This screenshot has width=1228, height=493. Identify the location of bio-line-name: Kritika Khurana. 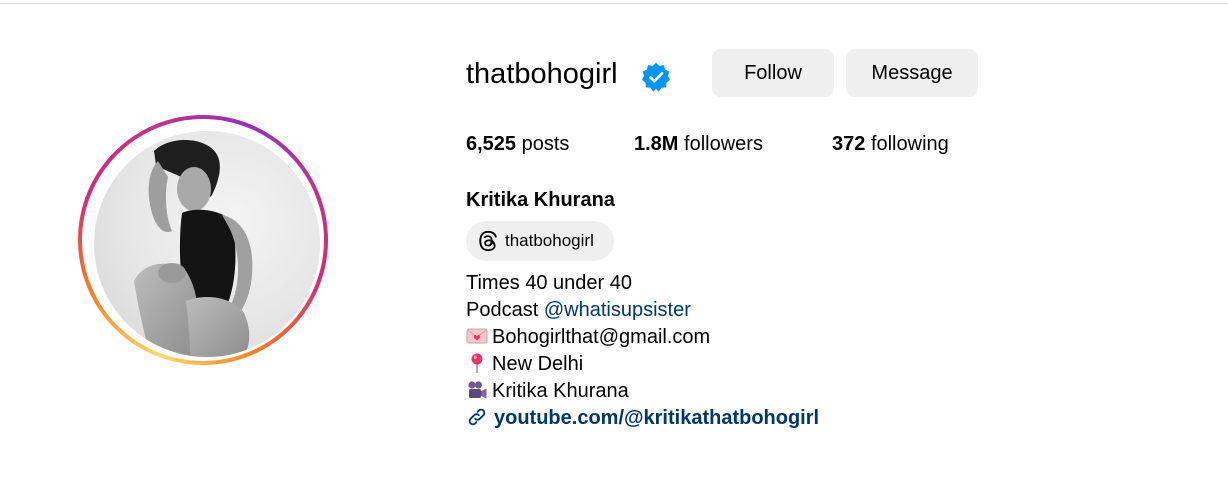
(547, 391).